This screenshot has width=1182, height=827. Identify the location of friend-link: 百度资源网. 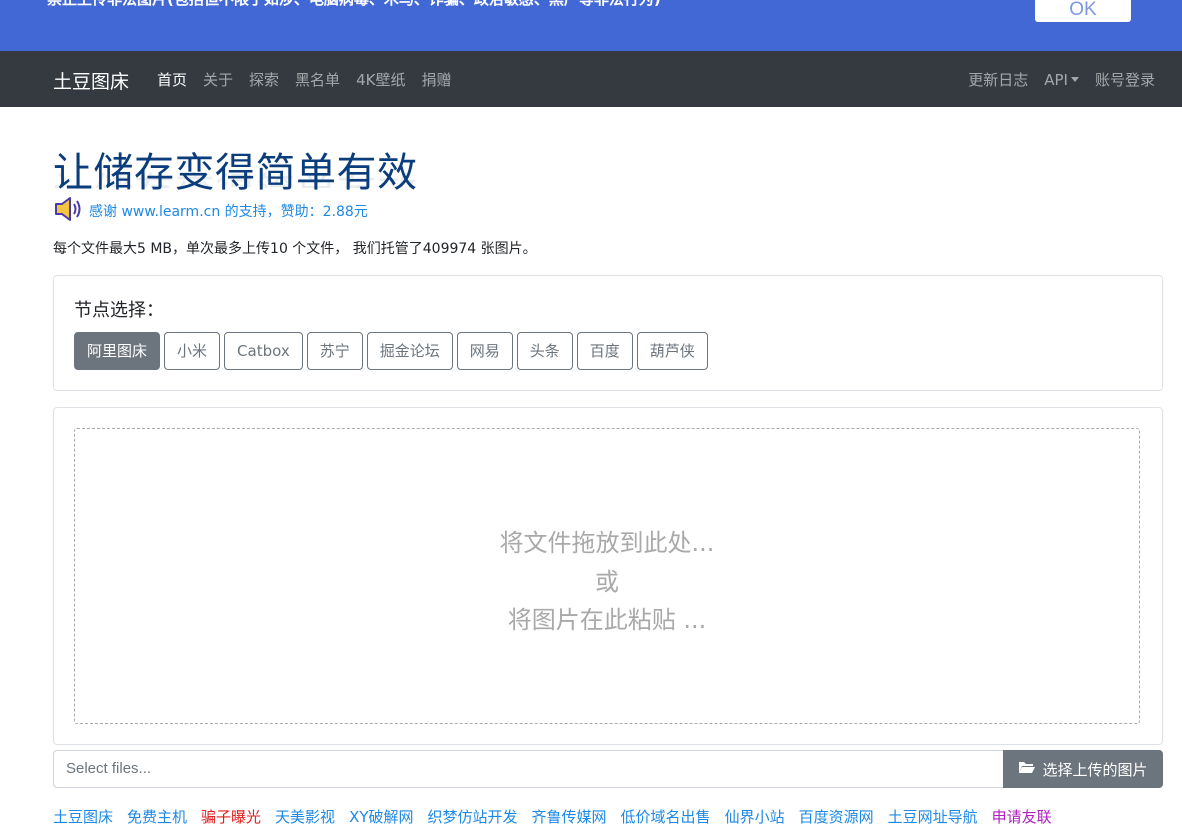
(836, 816).